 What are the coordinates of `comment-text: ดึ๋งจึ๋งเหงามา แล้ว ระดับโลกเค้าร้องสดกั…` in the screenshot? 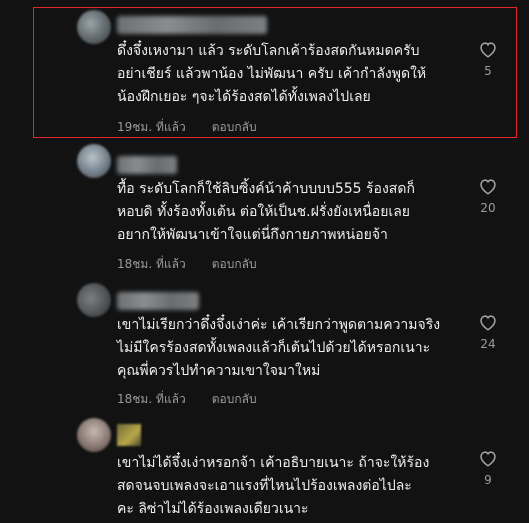 It's located at (272, 74).